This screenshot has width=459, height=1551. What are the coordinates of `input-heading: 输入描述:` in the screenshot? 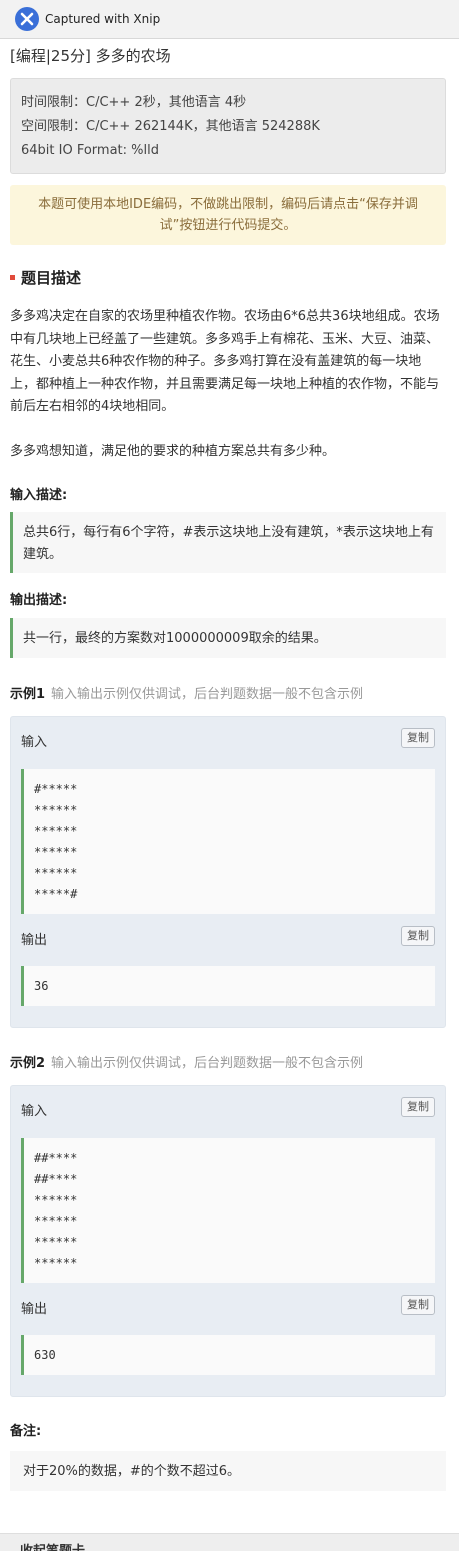 It's located at (39, 495).